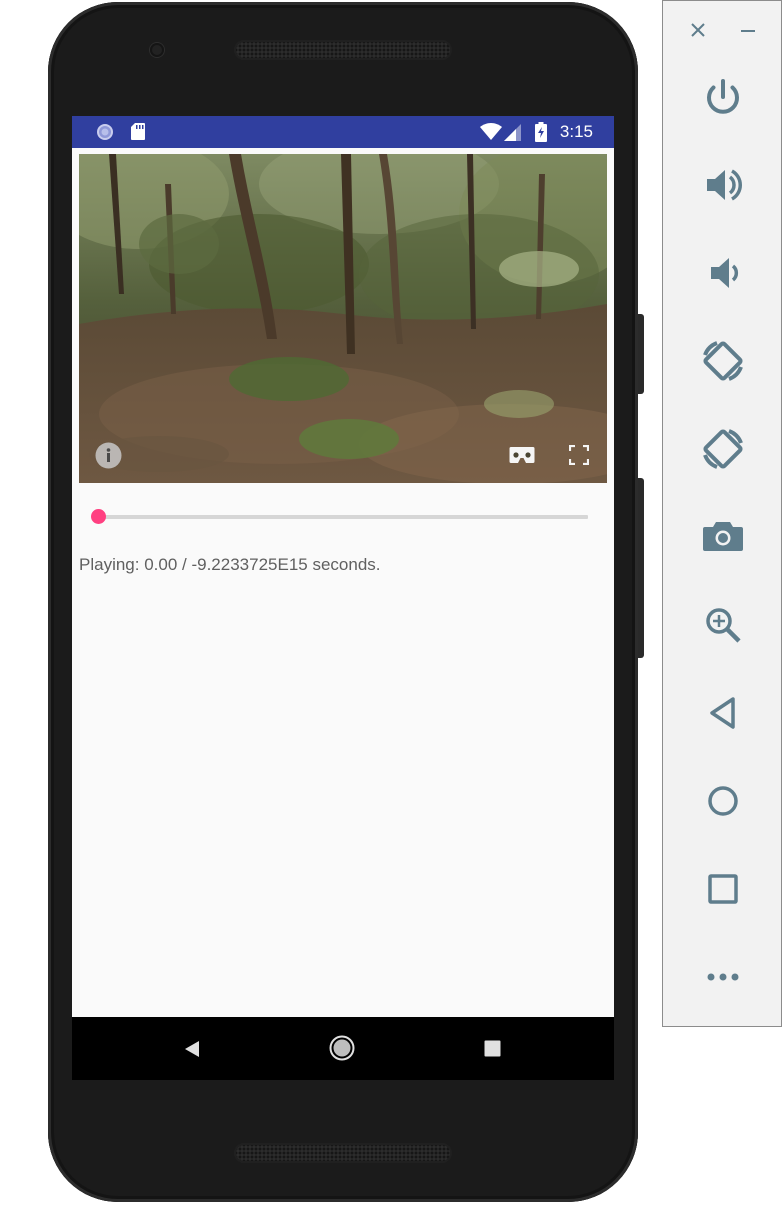 The image size is (784, 1222). What do you see at coordinates (723, 537) in the screenshot?
I see `camera-icon` at bounding box center [723, 537].